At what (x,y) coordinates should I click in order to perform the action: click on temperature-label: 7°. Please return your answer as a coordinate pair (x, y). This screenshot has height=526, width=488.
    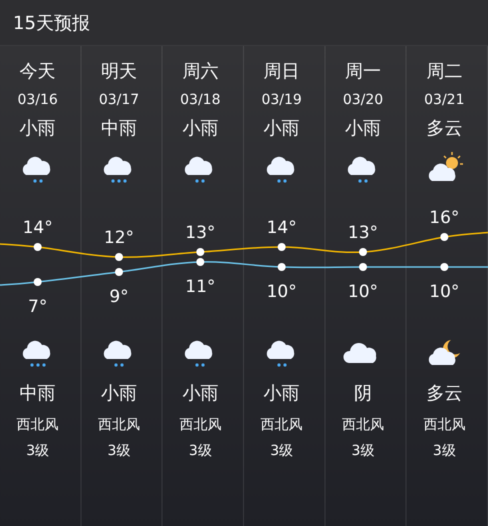
    Looking at the image, I should click on (38, 307).